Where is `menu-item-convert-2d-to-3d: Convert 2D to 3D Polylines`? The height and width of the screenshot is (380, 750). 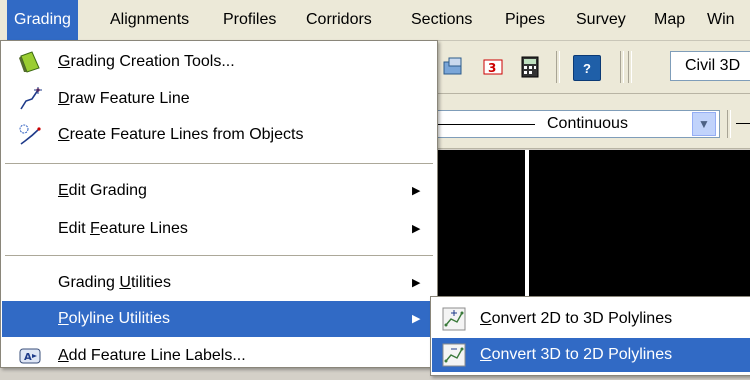 menu-item-convert-2d-to-3d: Convert 2D to 3D Polylines is located at coordinates (591, 319).